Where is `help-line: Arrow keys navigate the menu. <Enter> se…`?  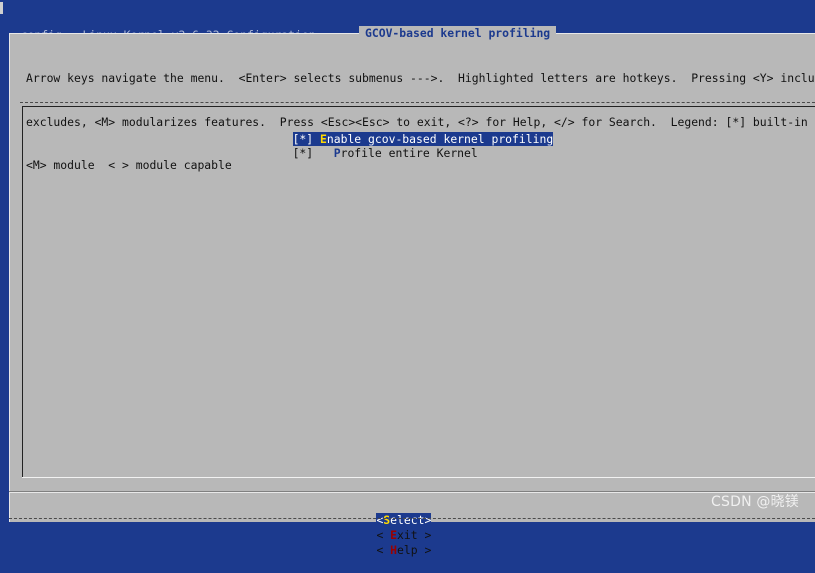 help-line: Arrow keys navigate the menu. <Enter> se… is located at coordinates (420, 78).